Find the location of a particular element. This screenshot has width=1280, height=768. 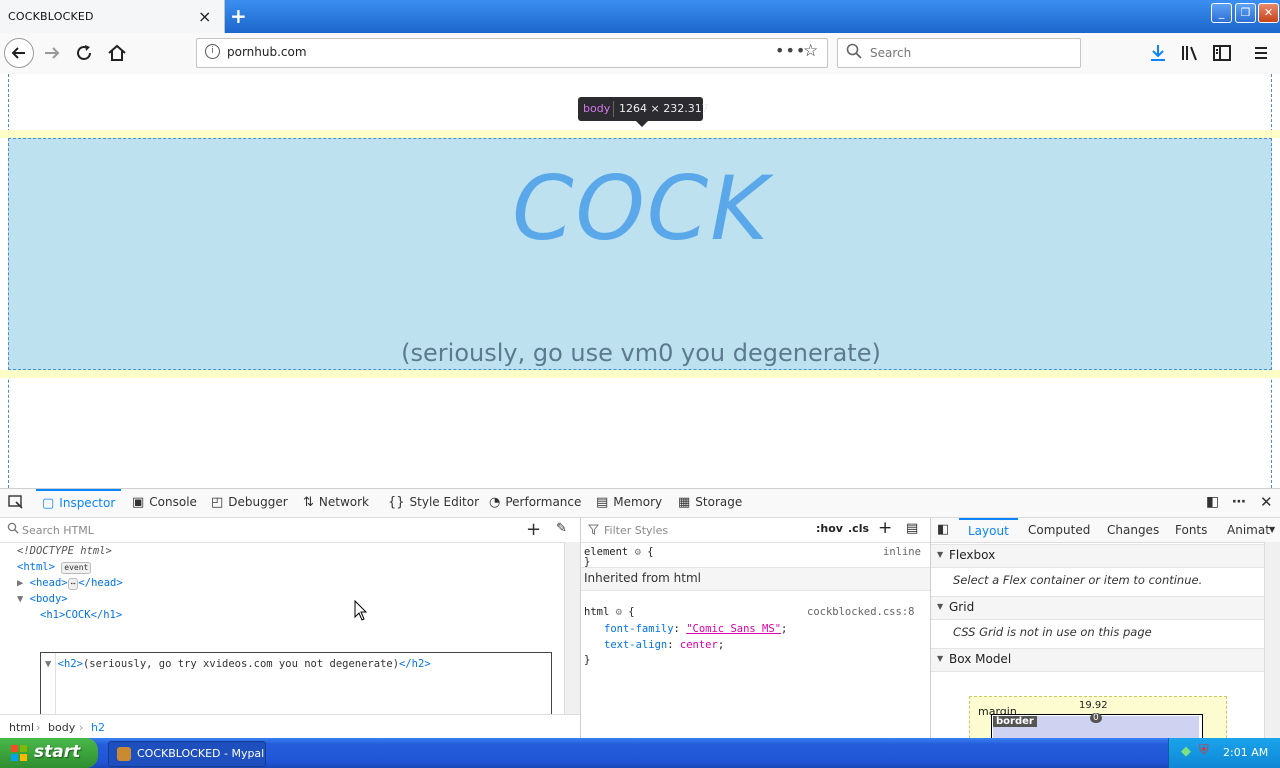

breadcrumb-body: body is located at coordinates (61, 727).